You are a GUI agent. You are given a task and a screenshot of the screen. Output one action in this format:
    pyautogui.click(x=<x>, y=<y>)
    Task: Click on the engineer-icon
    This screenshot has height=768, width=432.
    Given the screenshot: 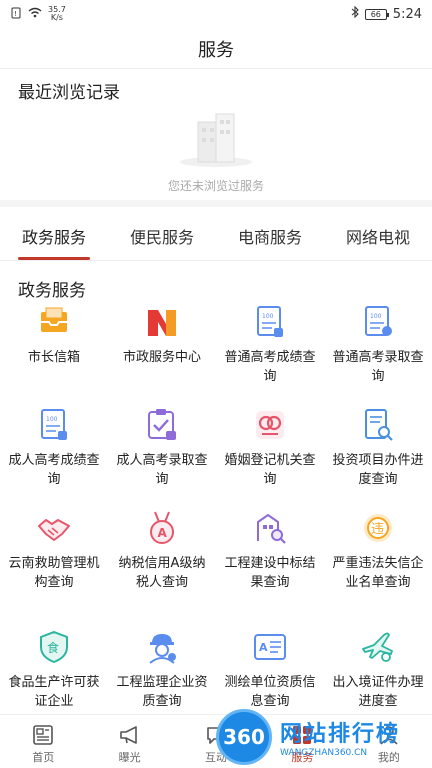 What is the action you would take?
    pyautogui.click(x=162, y=647)
    